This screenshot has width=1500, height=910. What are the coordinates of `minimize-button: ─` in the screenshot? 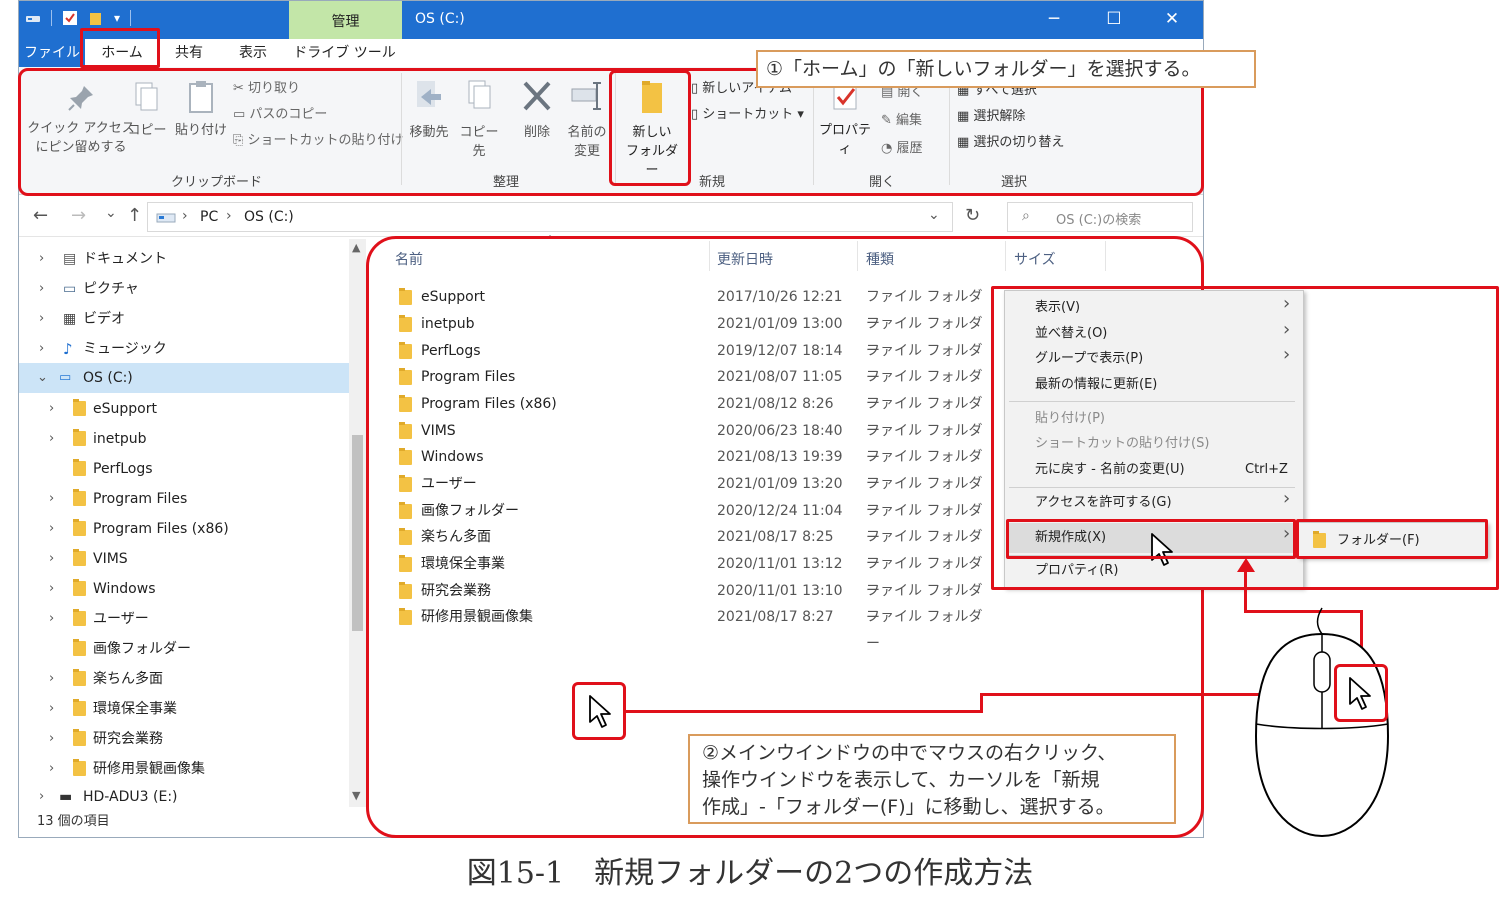 It's located at (1054, 19).